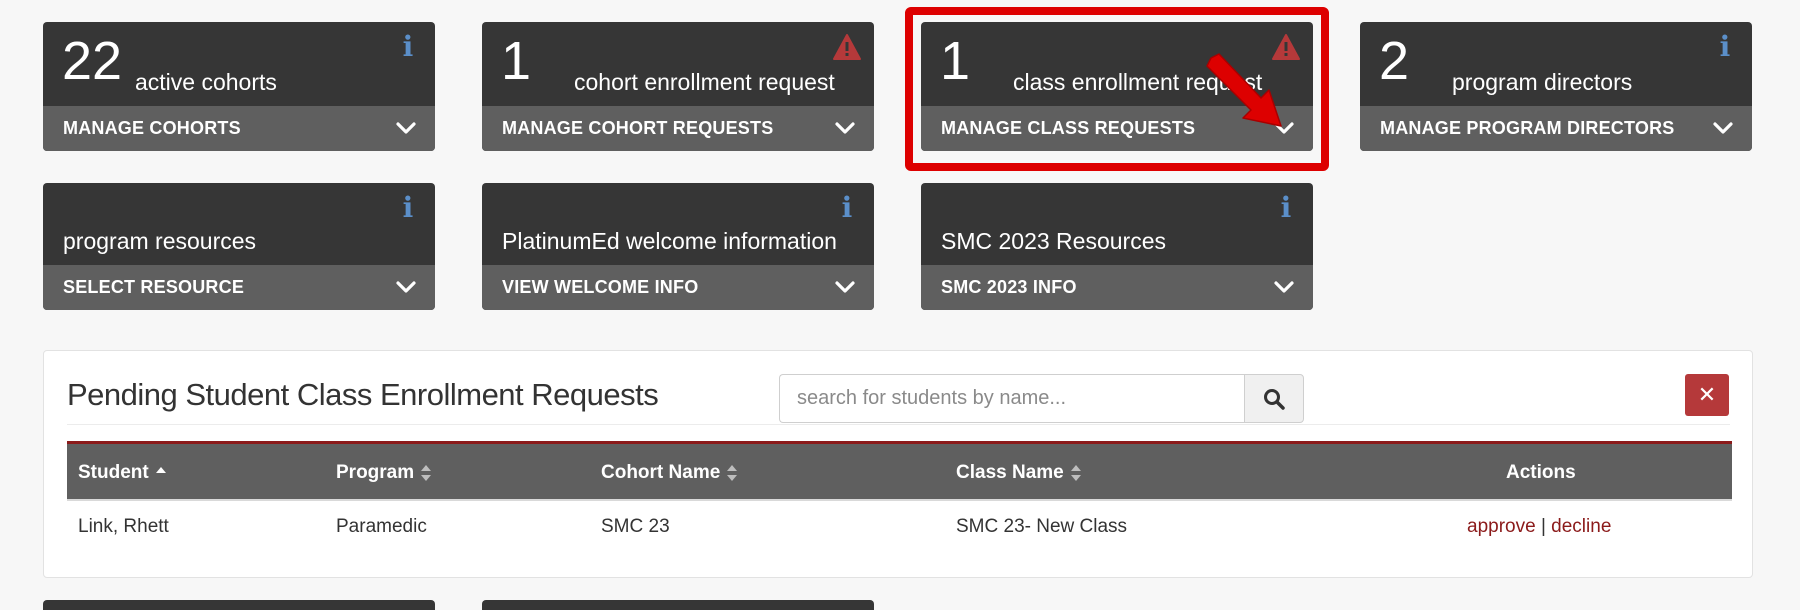 Image resolution: width=1800 pixels, height=610 pixels. I want to click on button-label: MANAGE COHORT REQUESTS, so click(638, 128).